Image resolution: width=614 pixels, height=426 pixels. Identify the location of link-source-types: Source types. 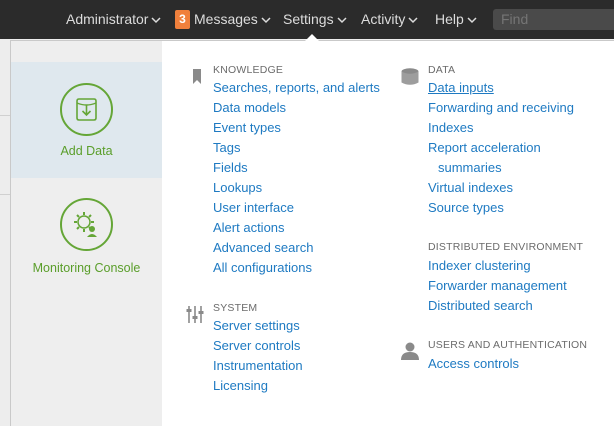
(466, 208).